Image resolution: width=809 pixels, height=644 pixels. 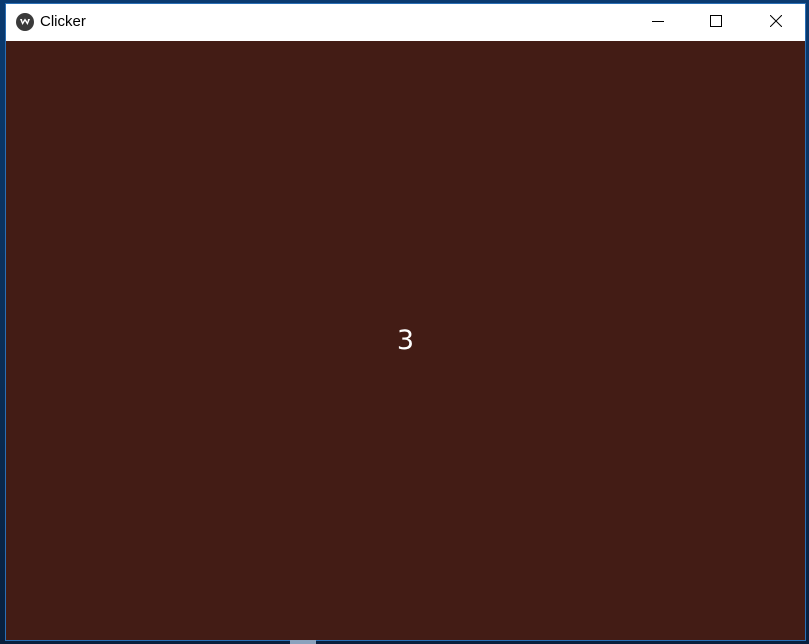 What do you see at coordinates (303, 642) in the screenshot?
I see `taskbar-item-indicator` at bounding box center [303, 642].